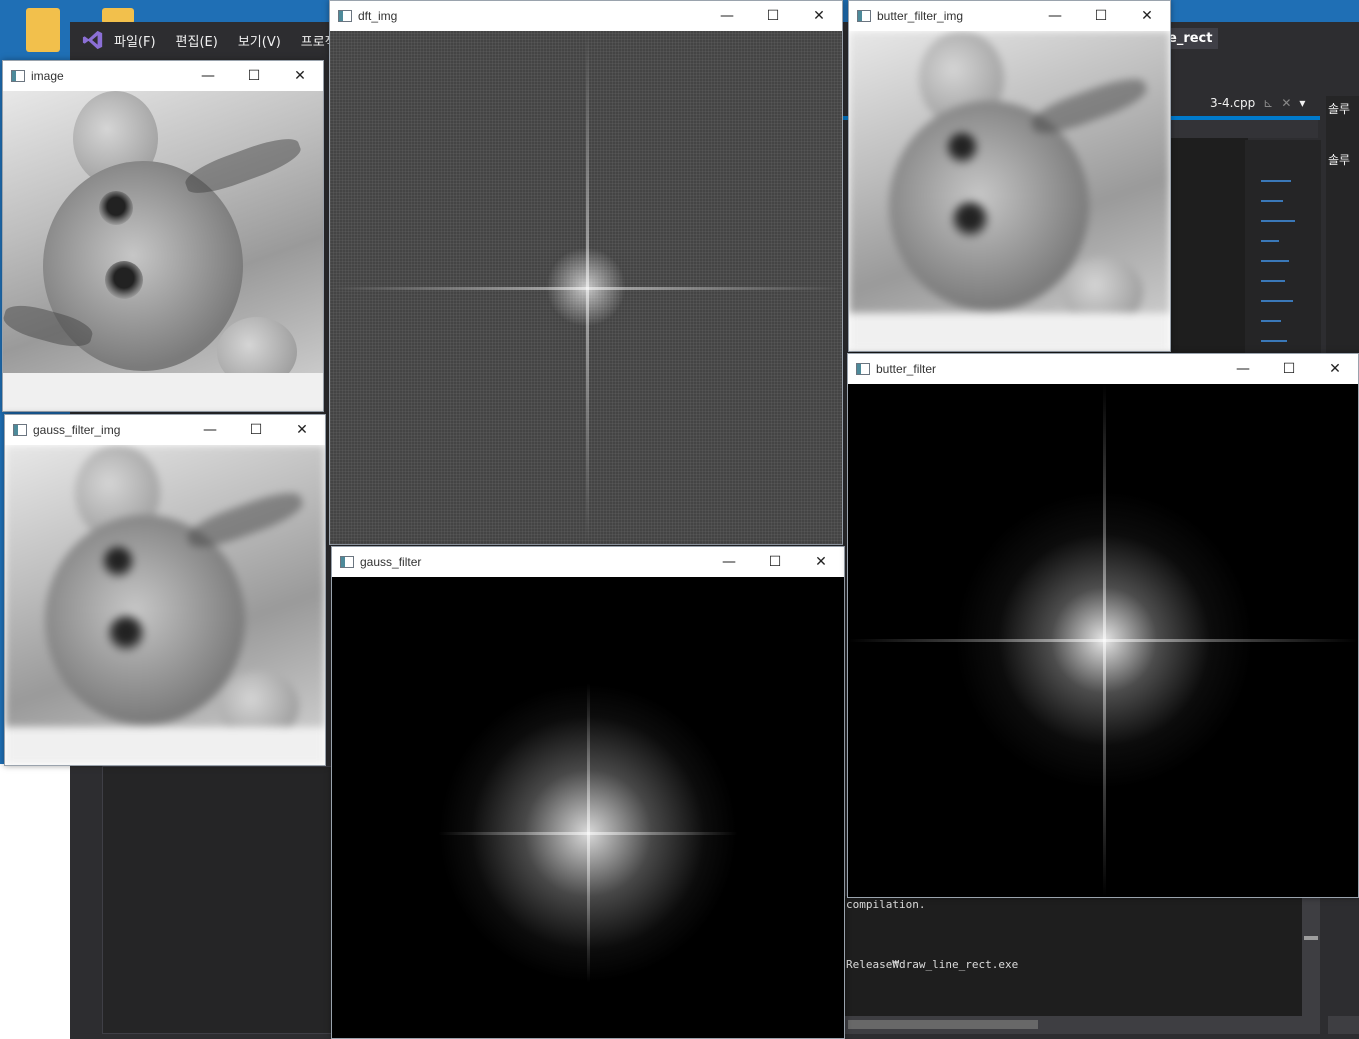  Describe the element at coordinates (1343, 1025) in the screenshot. I see `solution-horizontal-scrollbar` at that location.